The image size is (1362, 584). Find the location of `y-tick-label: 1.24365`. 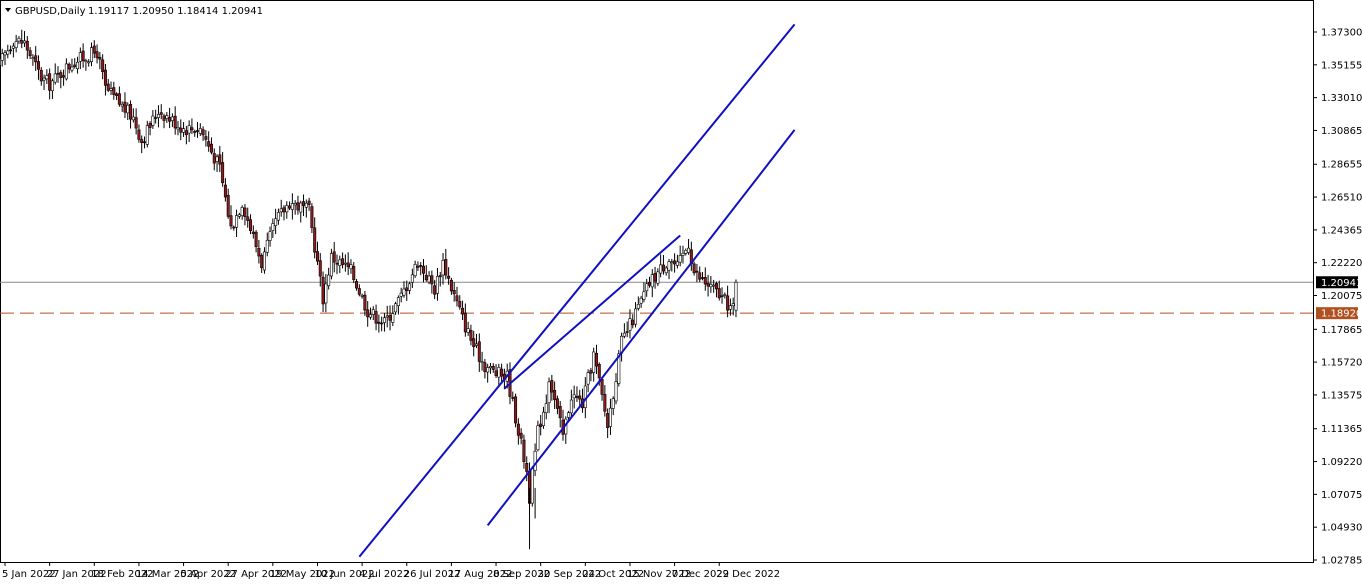

y-tick-label: 1.24365 is located at coordinates (1341, 230).